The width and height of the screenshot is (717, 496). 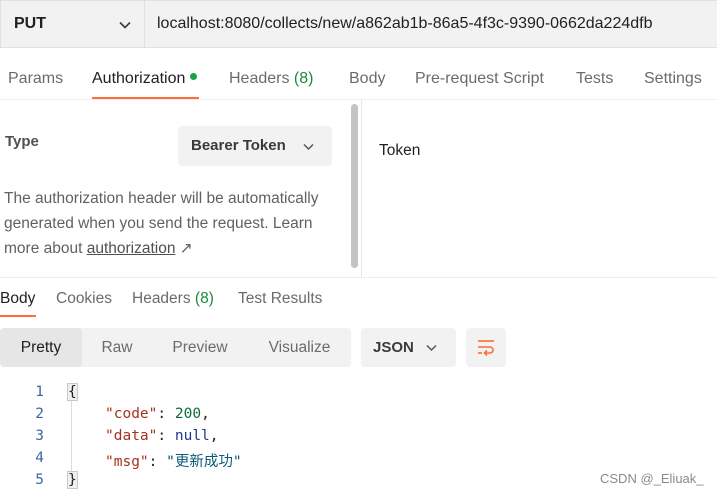 I want to click on code-line: "code": 200,, so click(x=157, y=414).